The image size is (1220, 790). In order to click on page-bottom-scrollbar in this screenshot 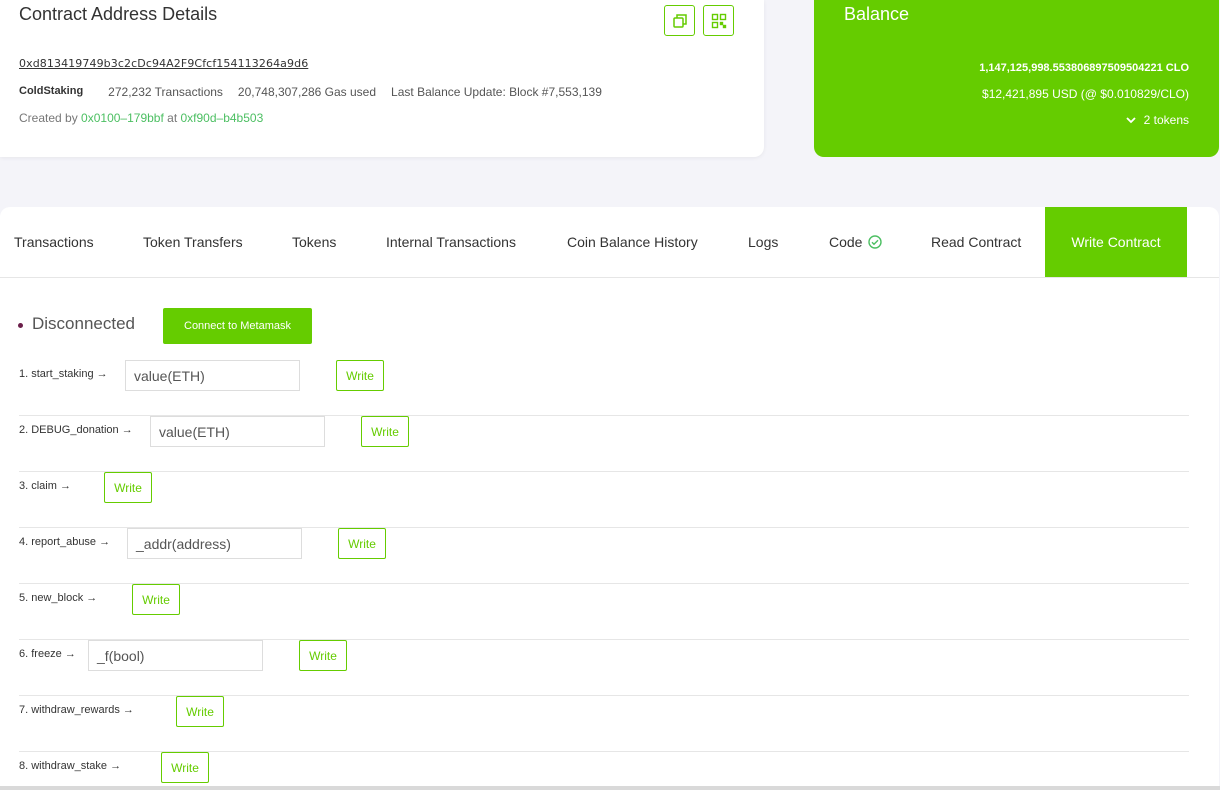, I will do `click(610, 788)`.